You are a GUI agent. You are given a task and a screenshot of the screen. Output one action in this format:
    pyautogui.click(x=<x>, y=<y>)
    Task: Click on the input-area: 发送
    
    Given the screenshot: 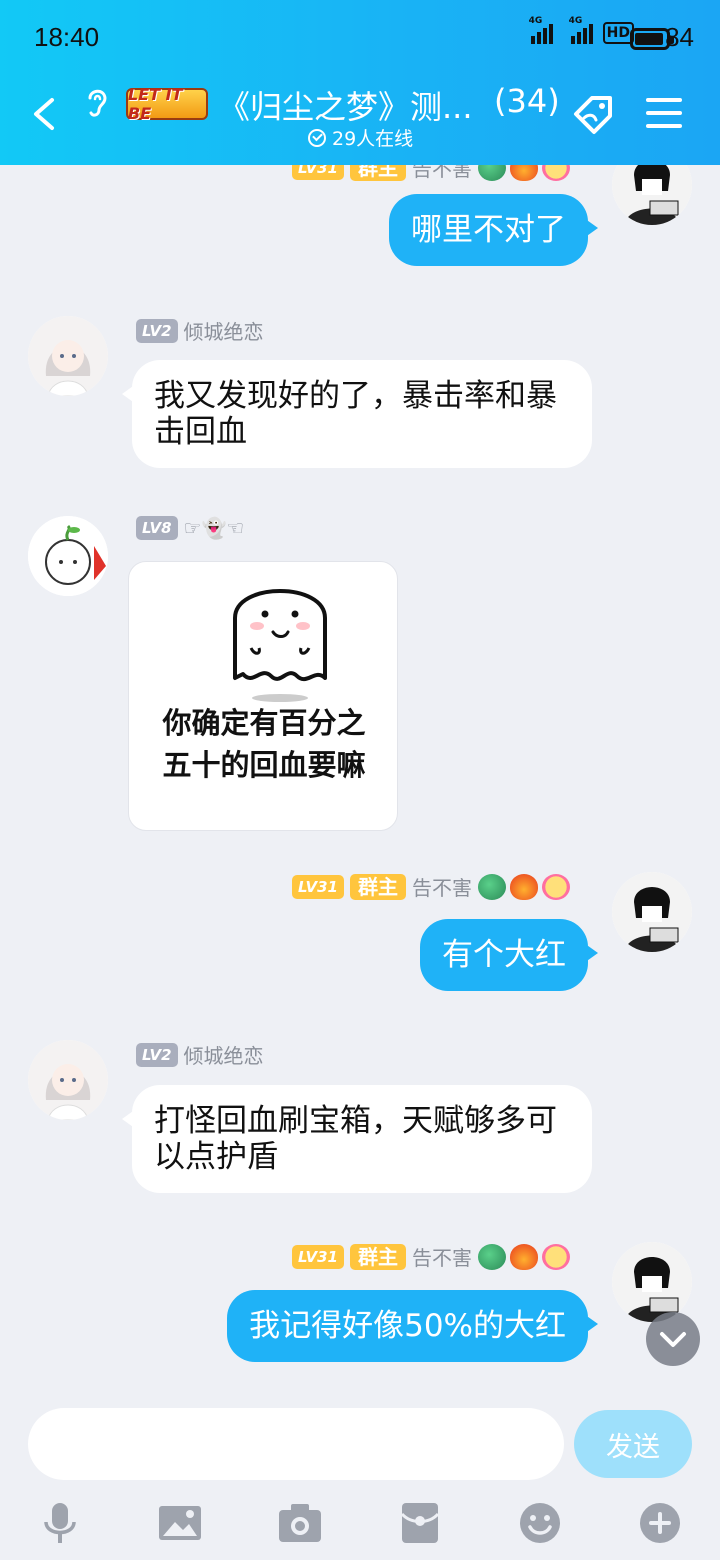 What is the action you would take?
    pyautogui.click(x=360, y=1475)
    